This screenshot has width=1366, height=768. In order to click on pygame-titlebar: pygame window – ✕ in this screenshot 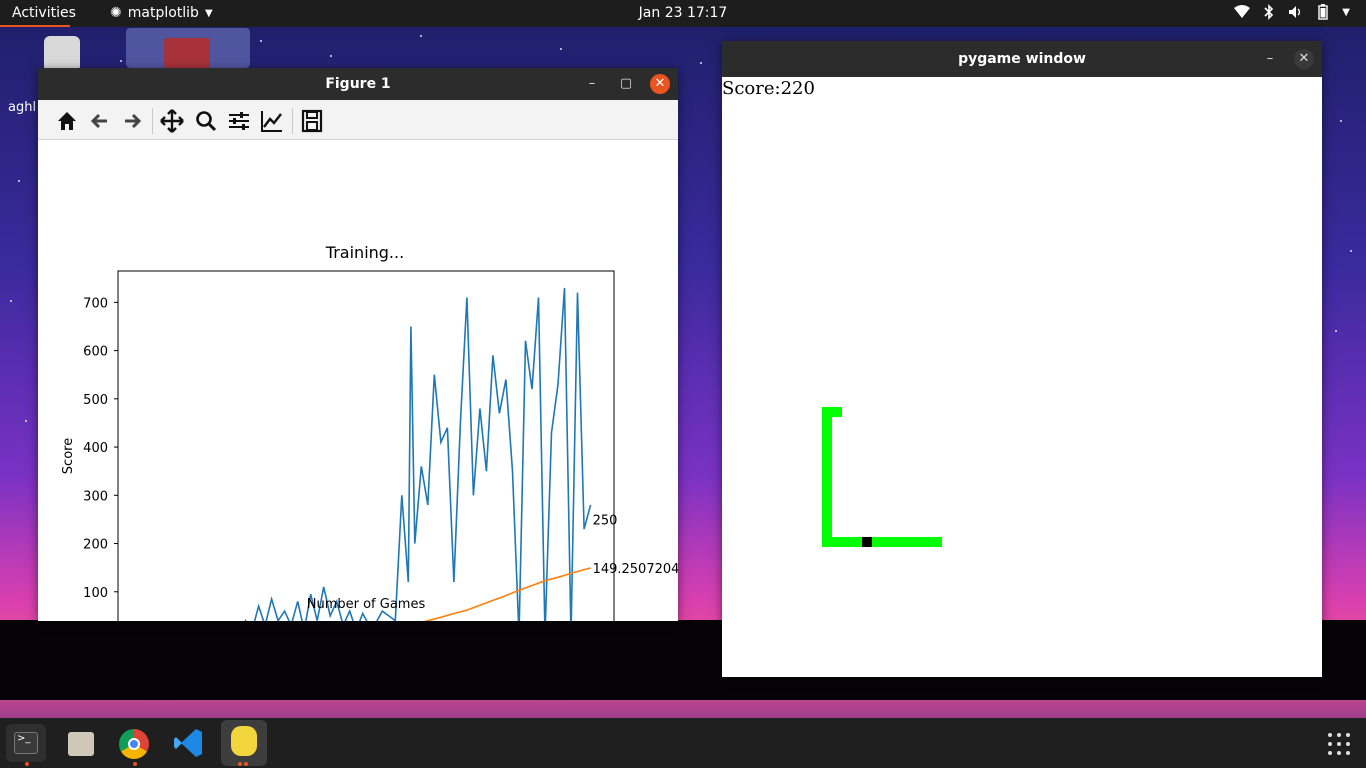, I will do `click(1022, 59)`.